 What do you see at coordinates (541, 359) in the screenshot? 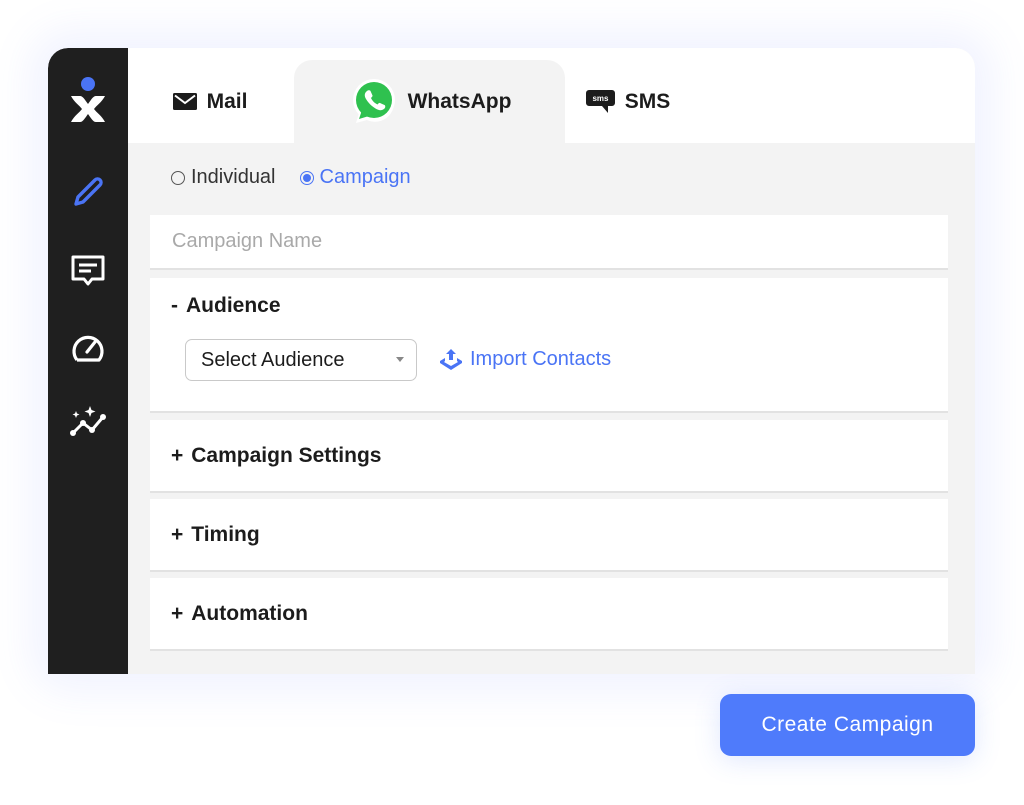
I see `import-contacts-label: Import Contacts` at bounding box center [541, 359].